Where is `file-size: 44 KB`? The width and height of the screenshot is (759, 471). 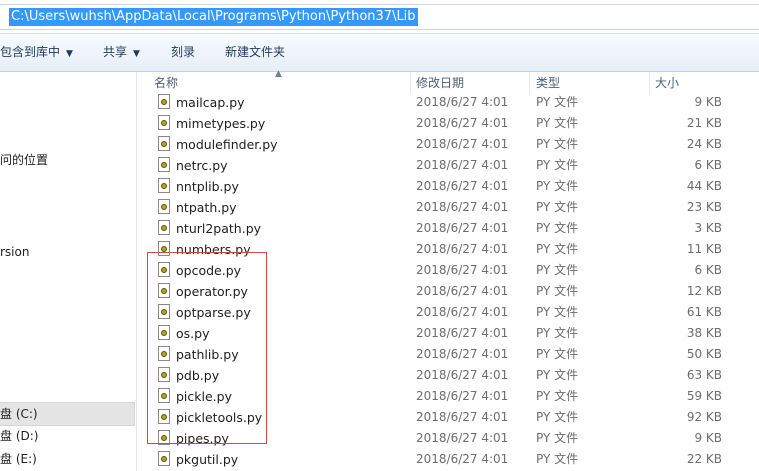
file-size: 44 KB is located at coordinates (704, 186).